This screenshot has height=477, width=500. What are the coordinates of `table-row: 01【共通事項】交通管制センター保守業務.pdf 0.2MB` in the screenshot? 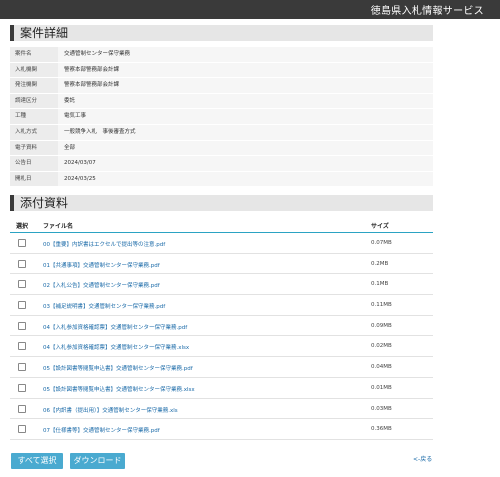 It's located at (221, 264).